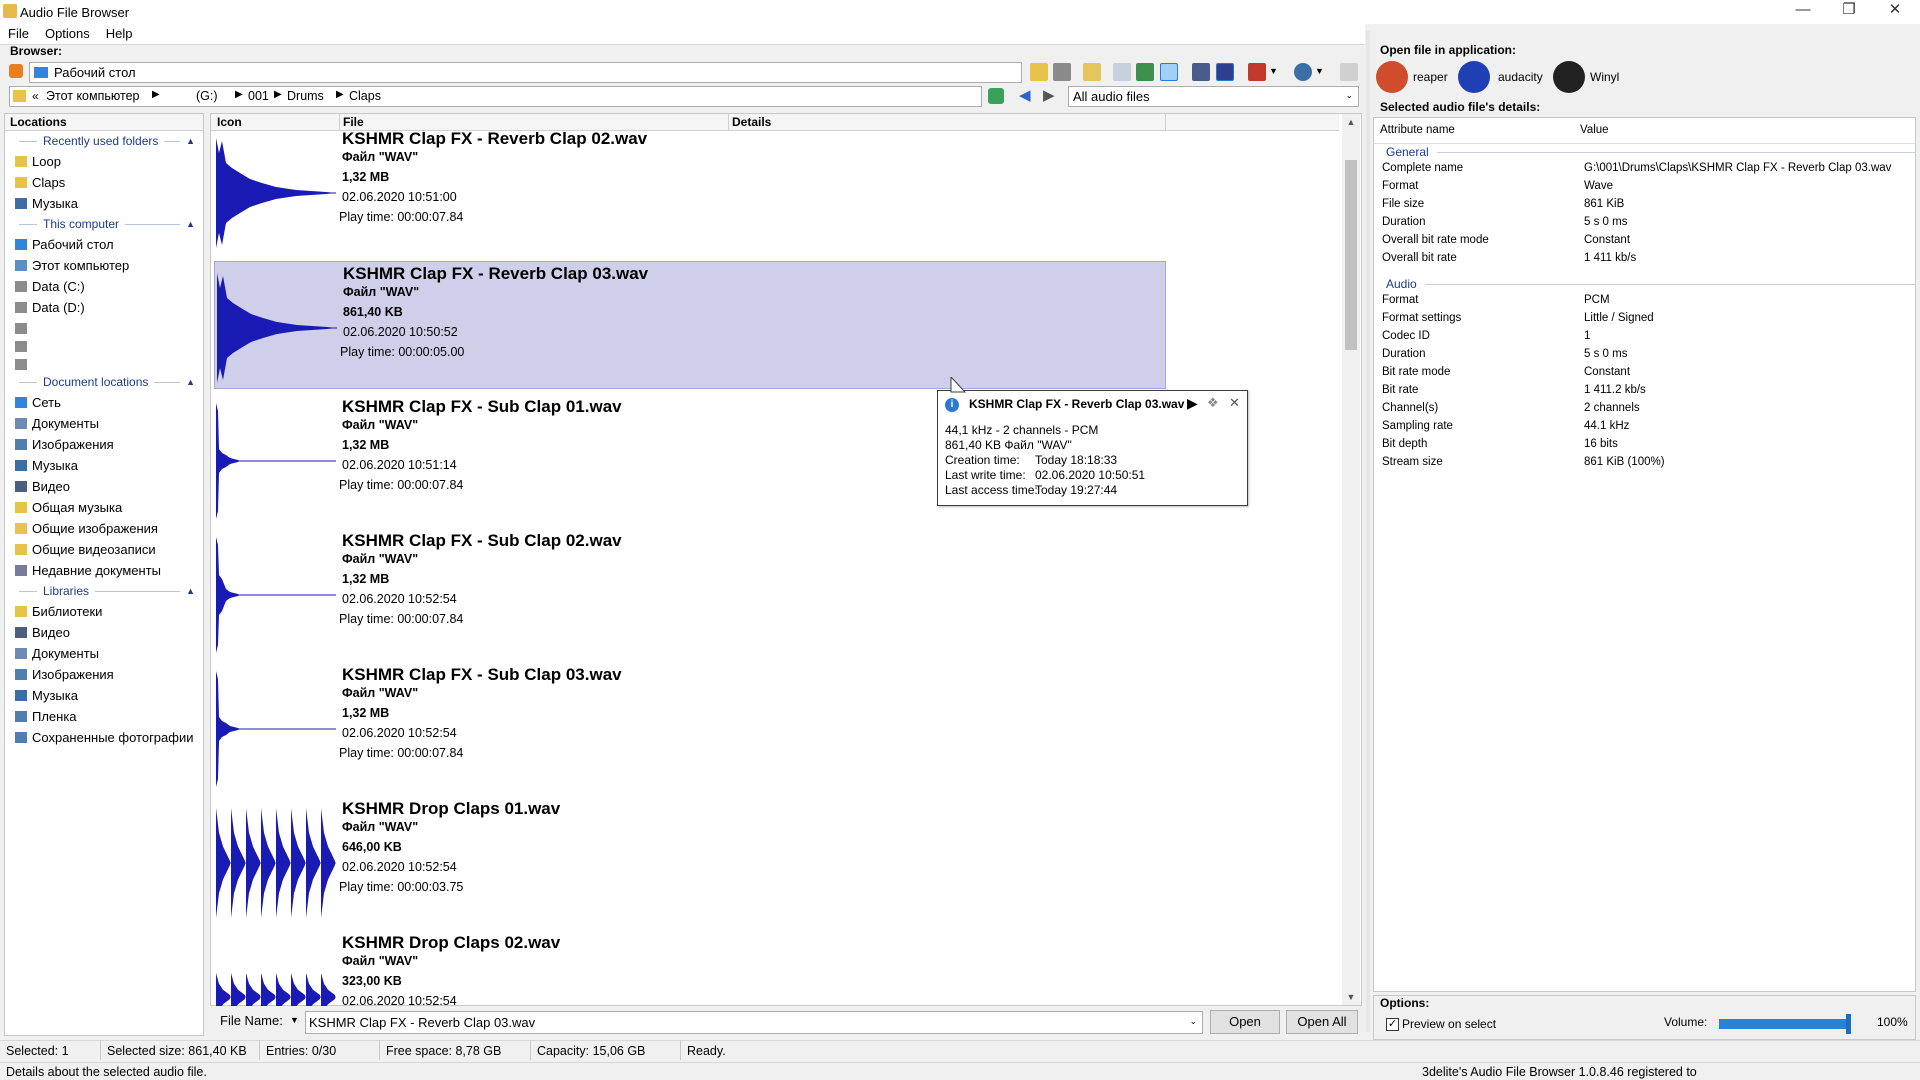 The image size is (1920, 1080). I want to click on divider, so click(680, 1050).